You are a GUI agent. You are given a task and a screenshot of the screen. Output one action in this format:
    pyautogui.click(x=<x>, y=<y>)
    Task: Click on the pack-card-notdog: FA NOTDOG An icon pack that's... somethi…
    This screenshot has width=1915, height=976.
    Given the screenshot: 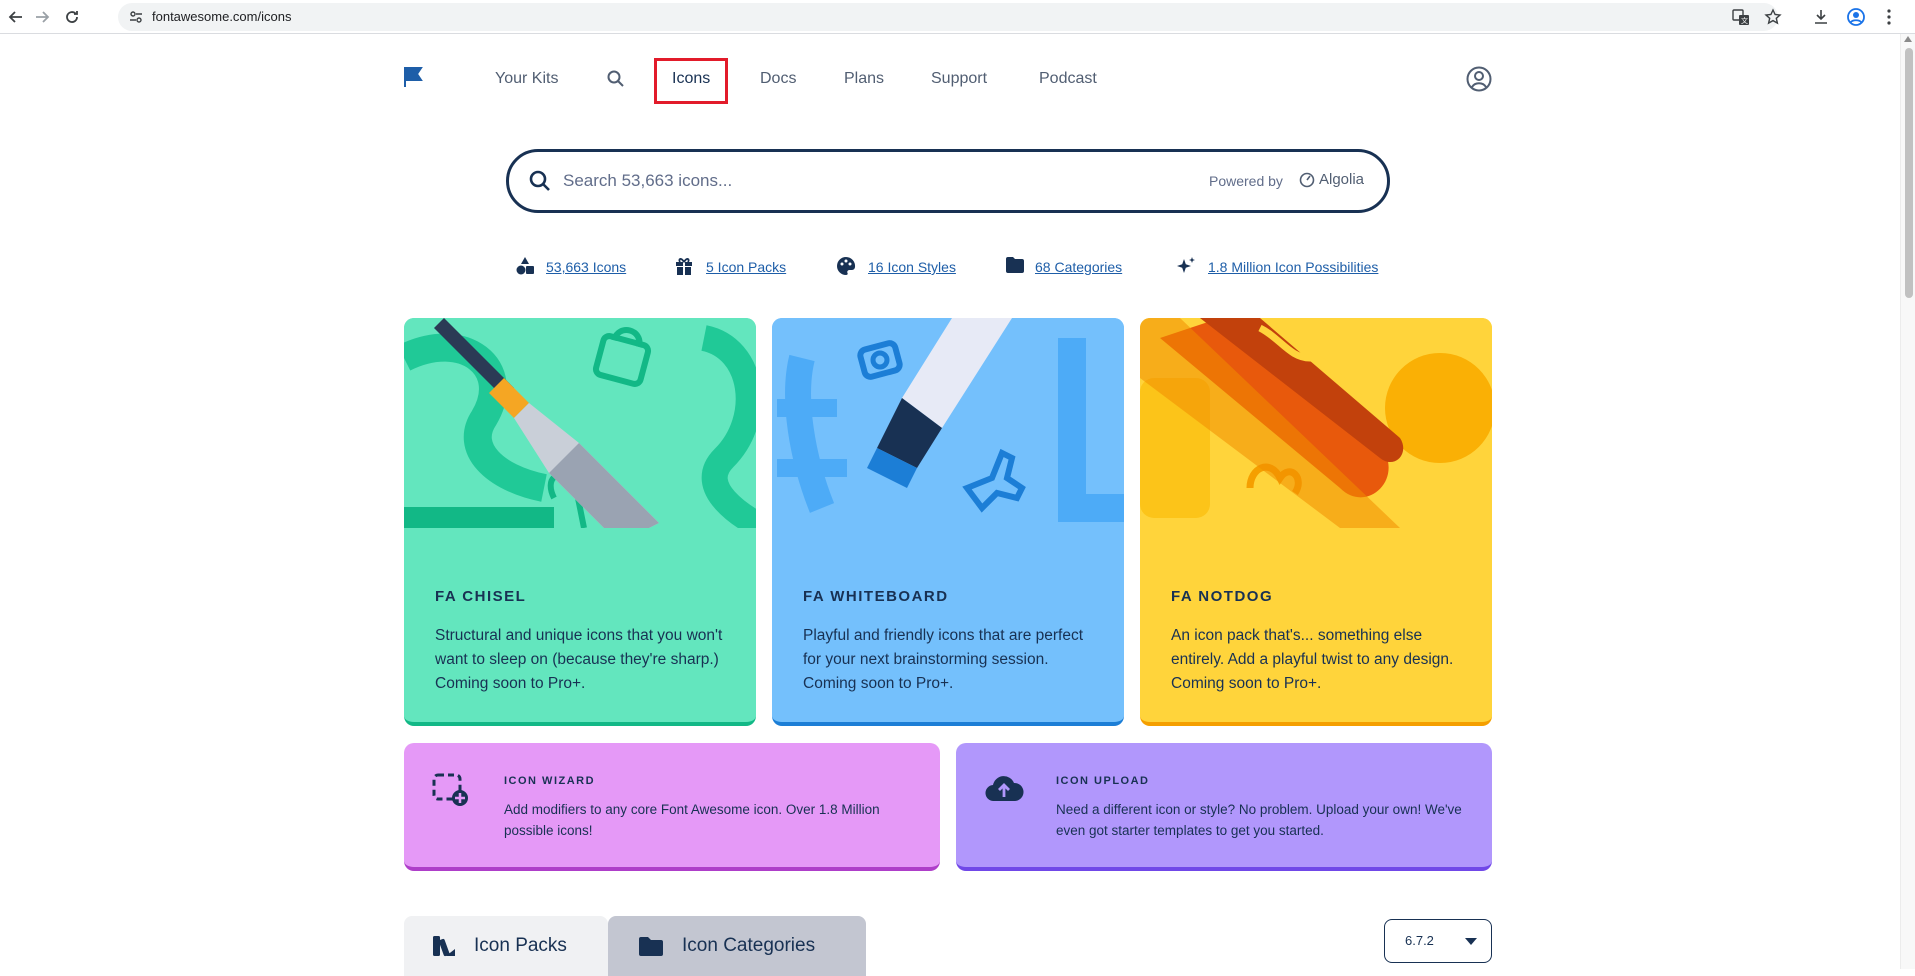 What is the action you would take?
    pyautogui.click(x=1316, y=522)
    